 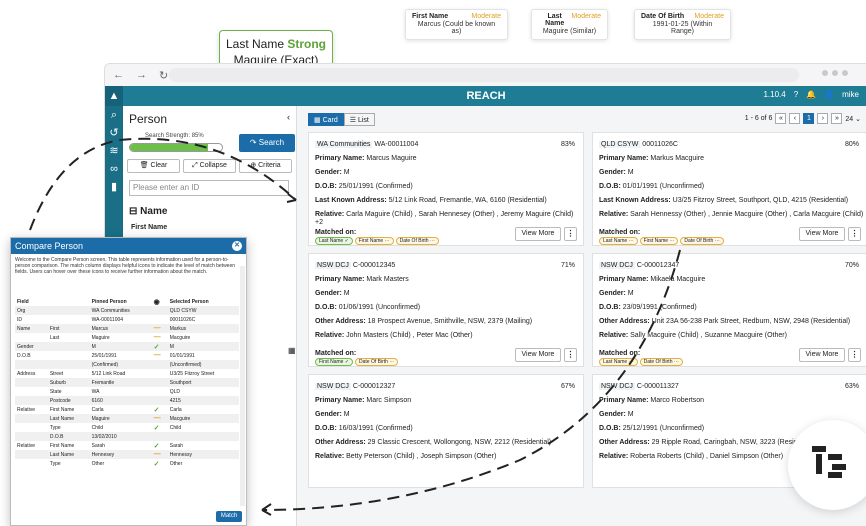 I want to click on last-page-button: », so click(x=837, y=118).